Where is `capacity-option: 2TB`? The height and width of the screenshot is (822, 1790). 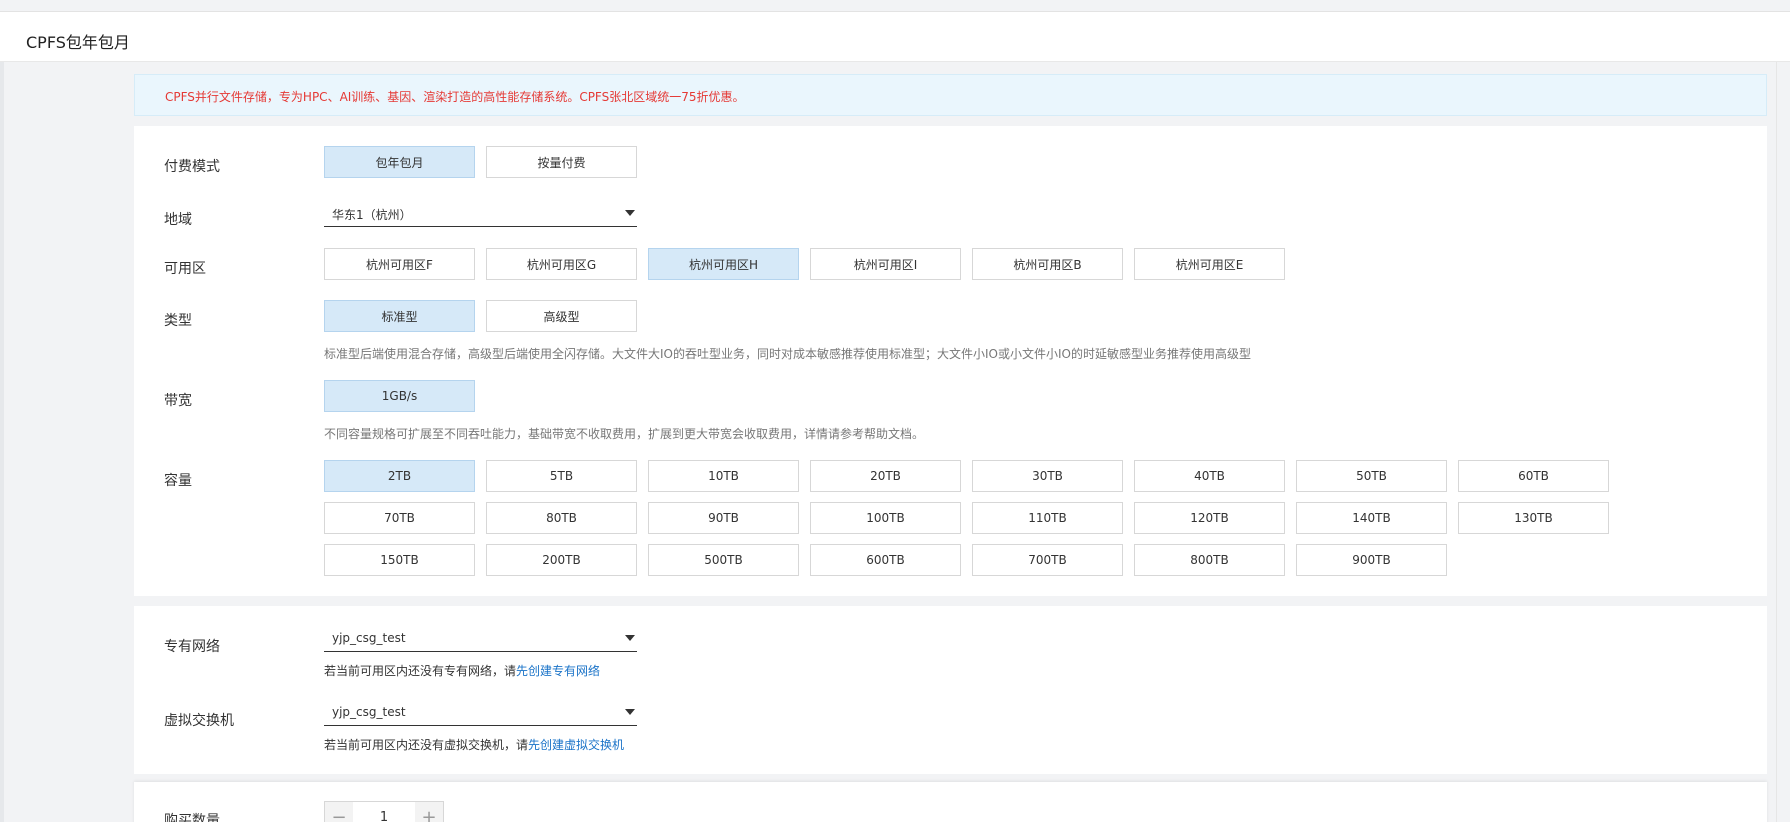 capacity-option: 2TB is located at coordinates (399, 476).